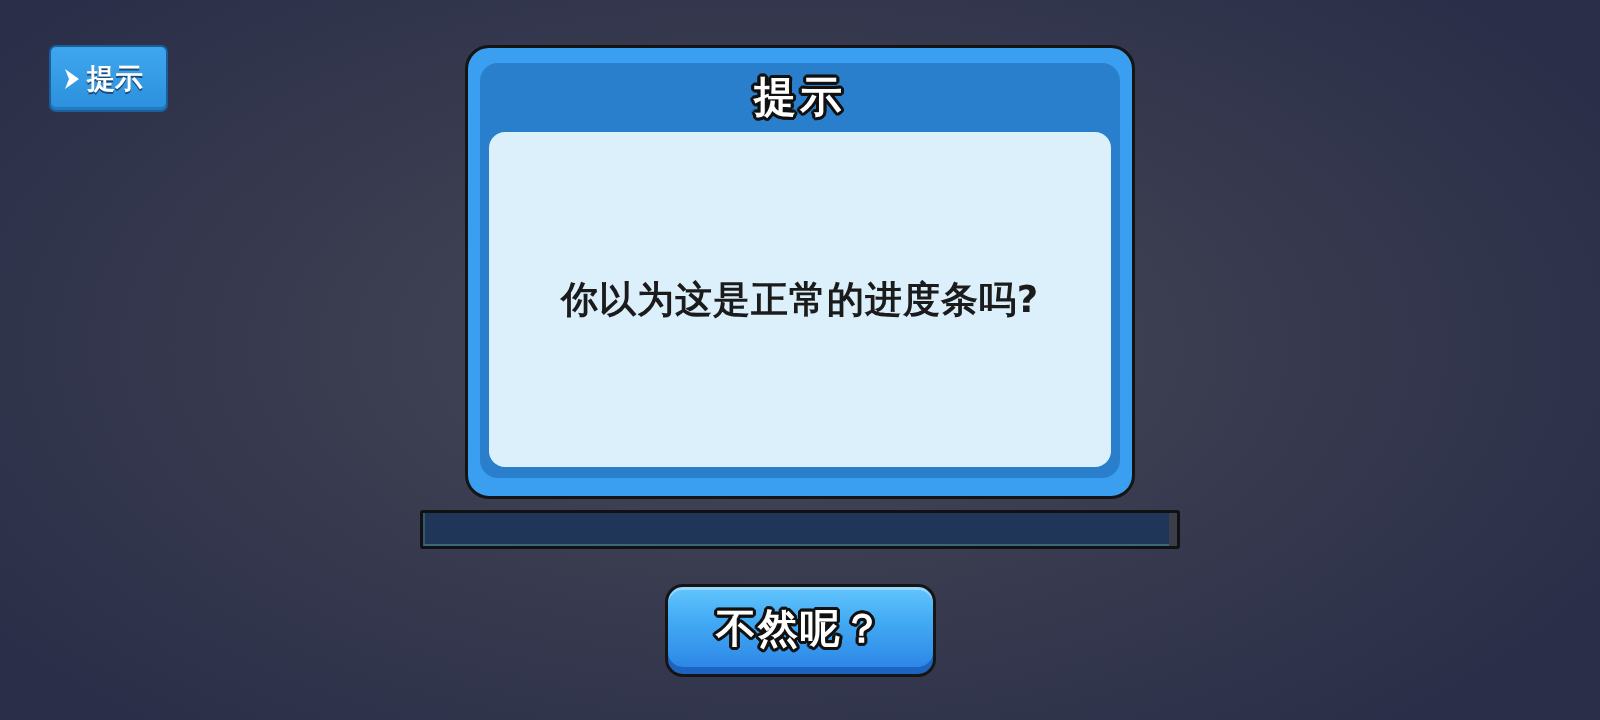 The image size is (1600, 720). What do you see at coordinates (800, 630) in the screenshot?
I see `reply-button: 不然呢？` at bounding box center [800, 630].